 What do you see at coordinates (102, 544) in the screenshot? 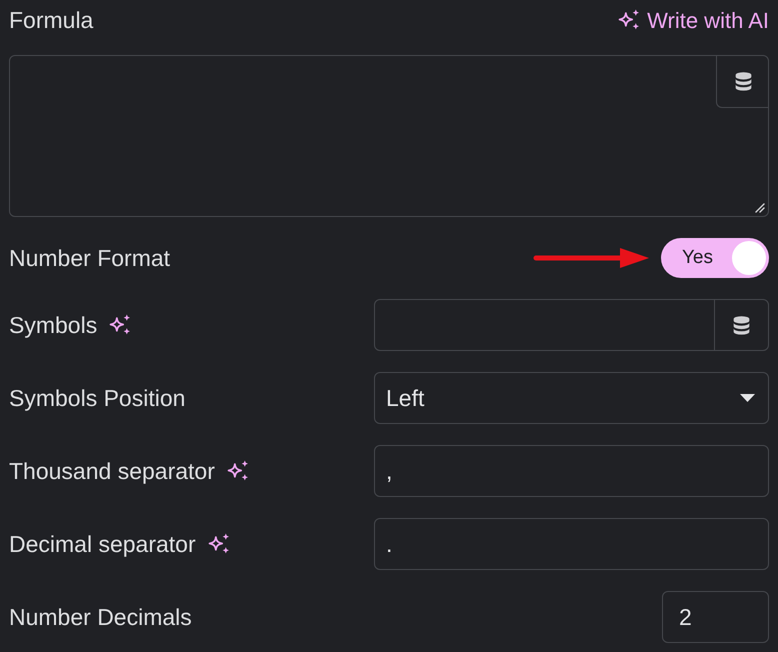
I see `field-label: Decimal separator` at bounding box center [102, 544].